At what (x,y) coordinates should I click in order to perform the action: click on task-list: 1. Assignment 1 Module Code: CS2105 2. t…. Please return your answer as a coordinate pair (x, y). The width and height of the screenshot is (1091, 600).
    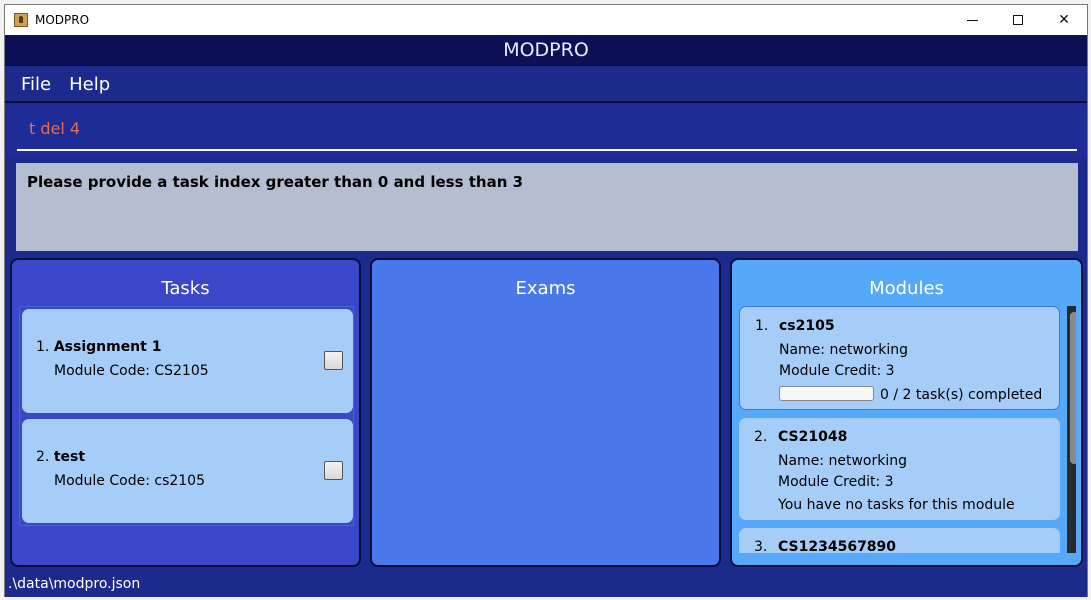
    Looking at the image, I should click on (186, 416).